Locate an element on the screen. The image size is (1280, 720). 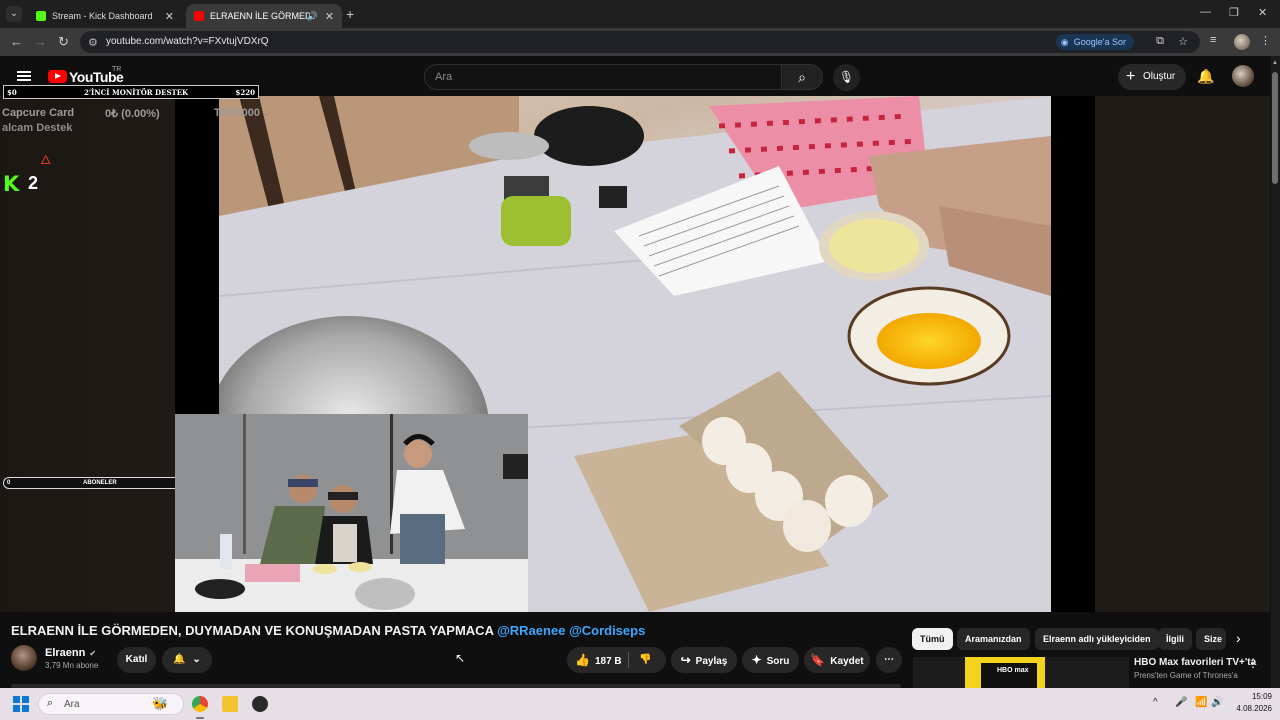
chevron-down-icon: ⌄ is located at coordinates (196, 659).